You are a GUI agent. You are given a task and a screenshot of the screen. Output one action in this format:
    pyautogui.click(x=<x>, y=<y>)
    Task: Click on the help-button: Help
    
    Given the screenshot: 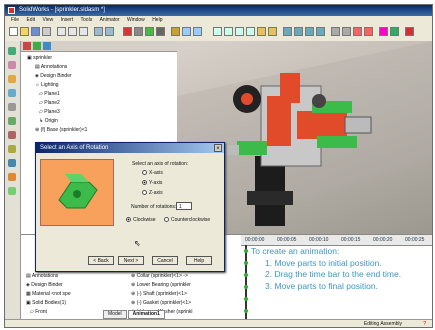 What is the action you would take?
    pyautogui.click(x=199, y=260)
    